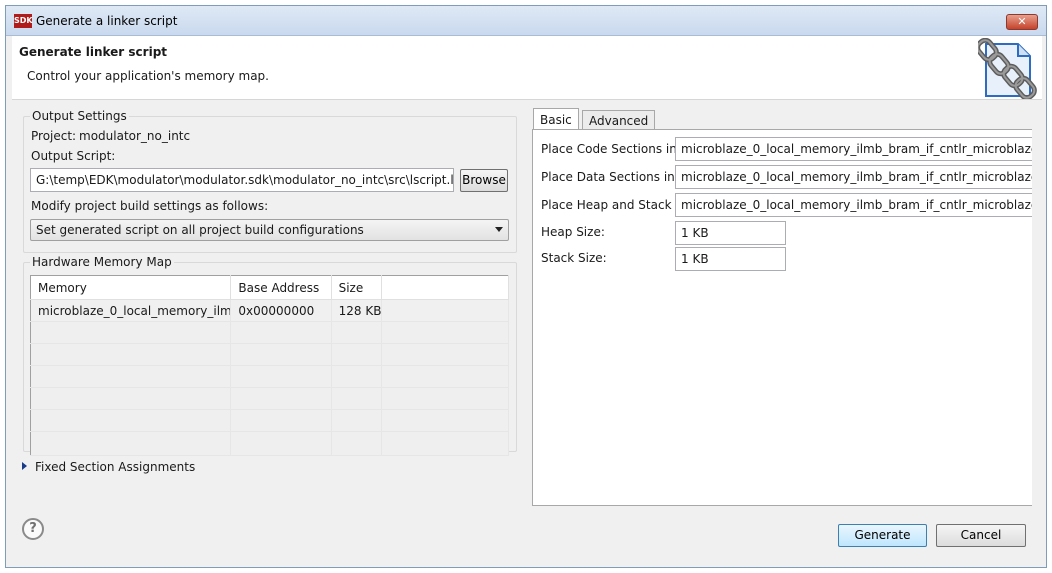 The width and height of the screenshot is (1052, 573). What do you see at coordinates (574, 258) in the screenshot?
I see `stack-size-label: Stack Size:` at bounding box center [574, 258].